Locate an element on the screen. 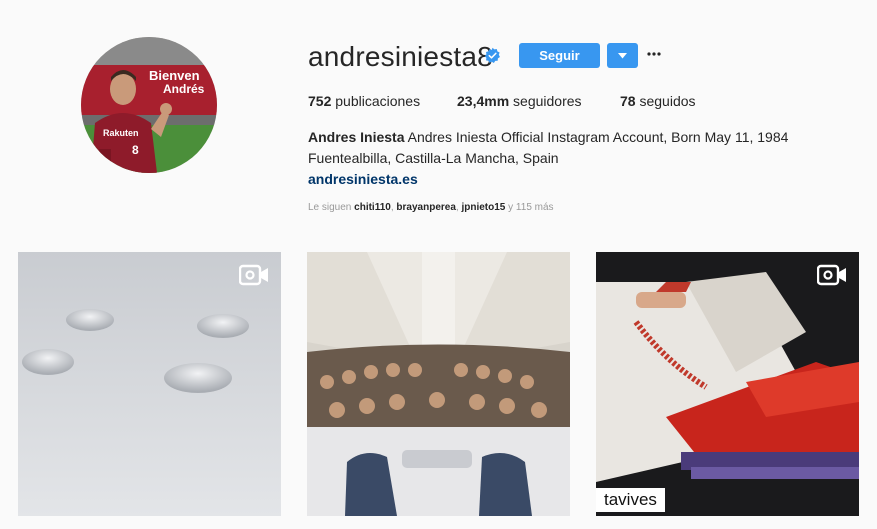 This screenshot has height=529, width=877. profile-avatar: Bienven Andrés Rakuten 8 is located at coordinates (149, 105).